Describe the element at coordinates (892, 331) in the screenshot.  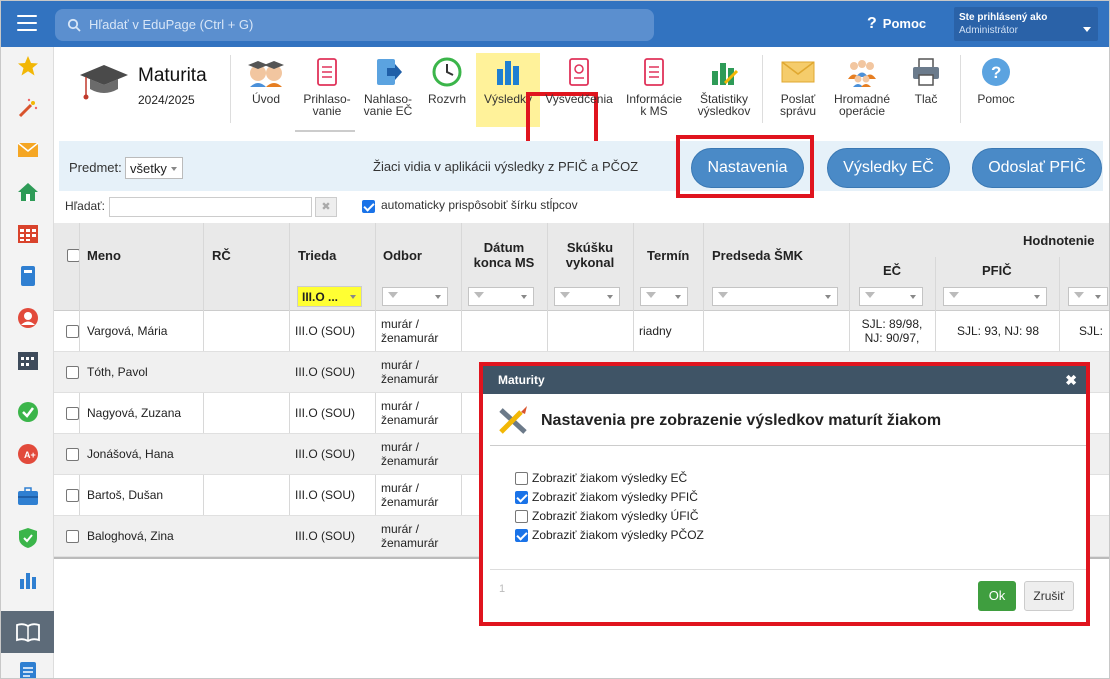
I see `cell-ec: SJL: 89/98, NJ: 90/97,` at that location.